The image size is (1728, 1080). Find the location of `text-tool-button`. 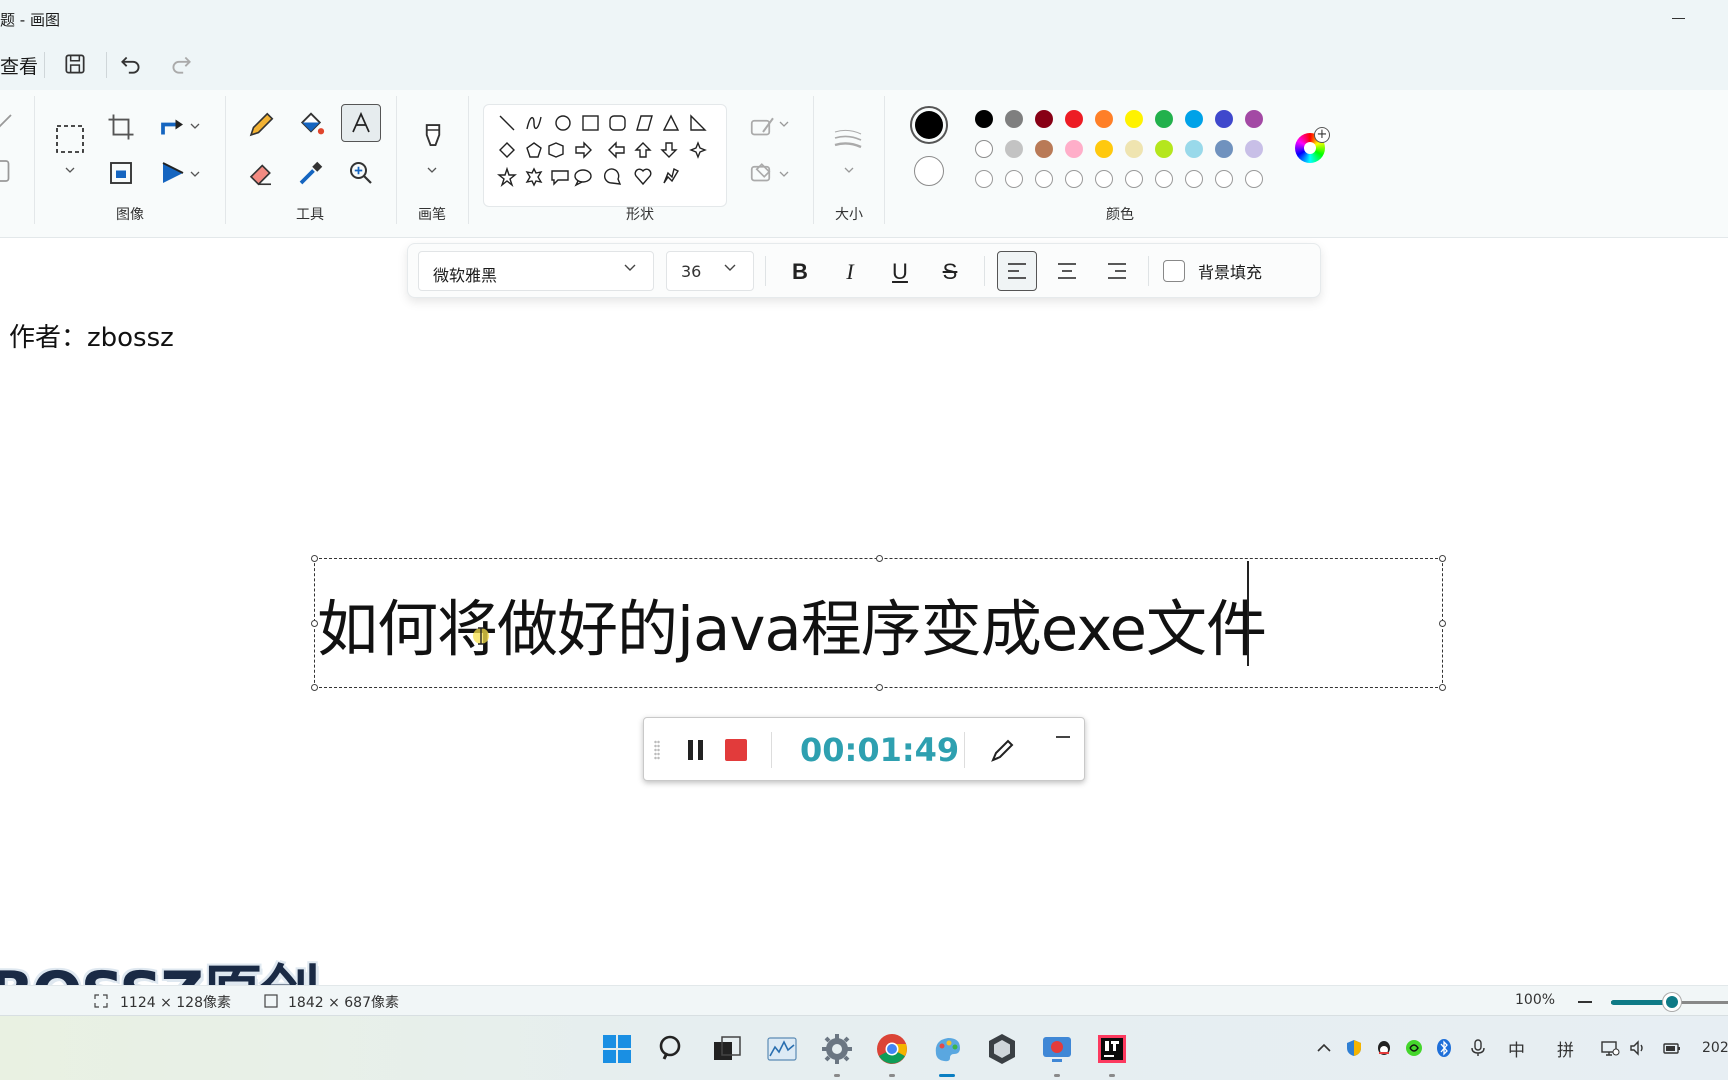

text-tool-button is located at coordinates (361, 123).